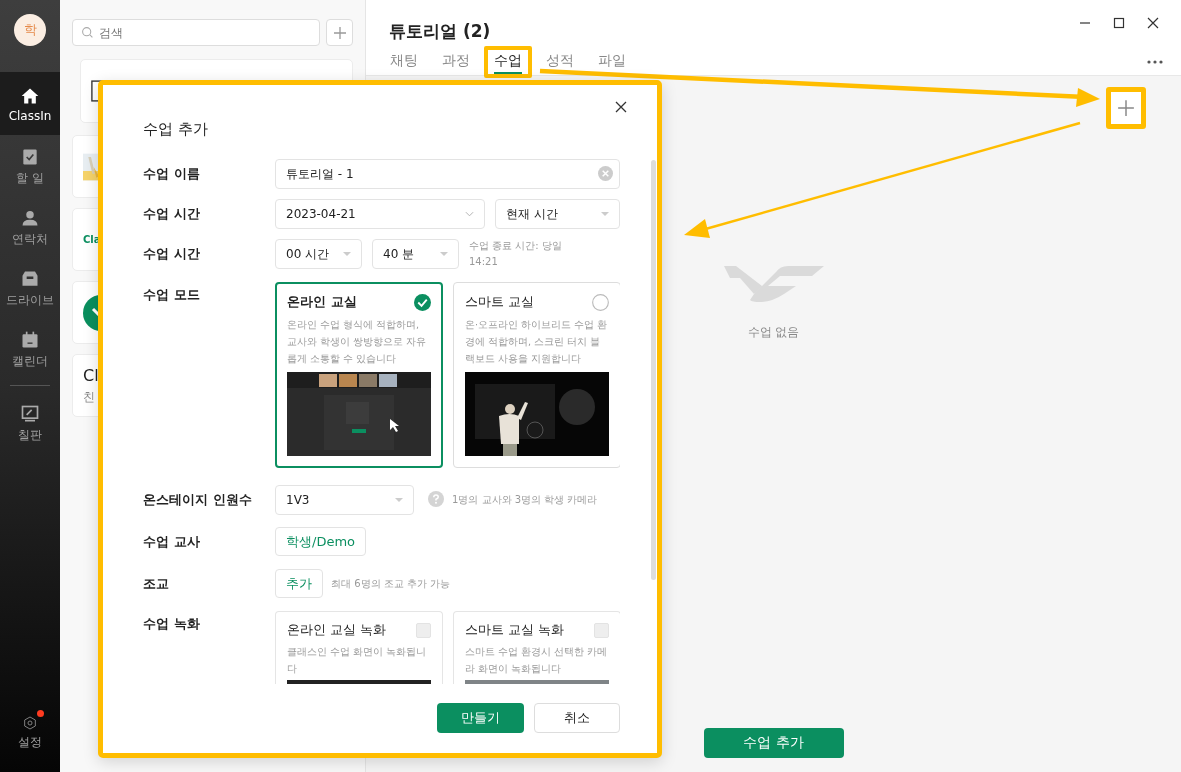  Describe the element at coordinates (336, 630) in the screenshot. I see `option-title: 온라인 교실 녹화` at that location.